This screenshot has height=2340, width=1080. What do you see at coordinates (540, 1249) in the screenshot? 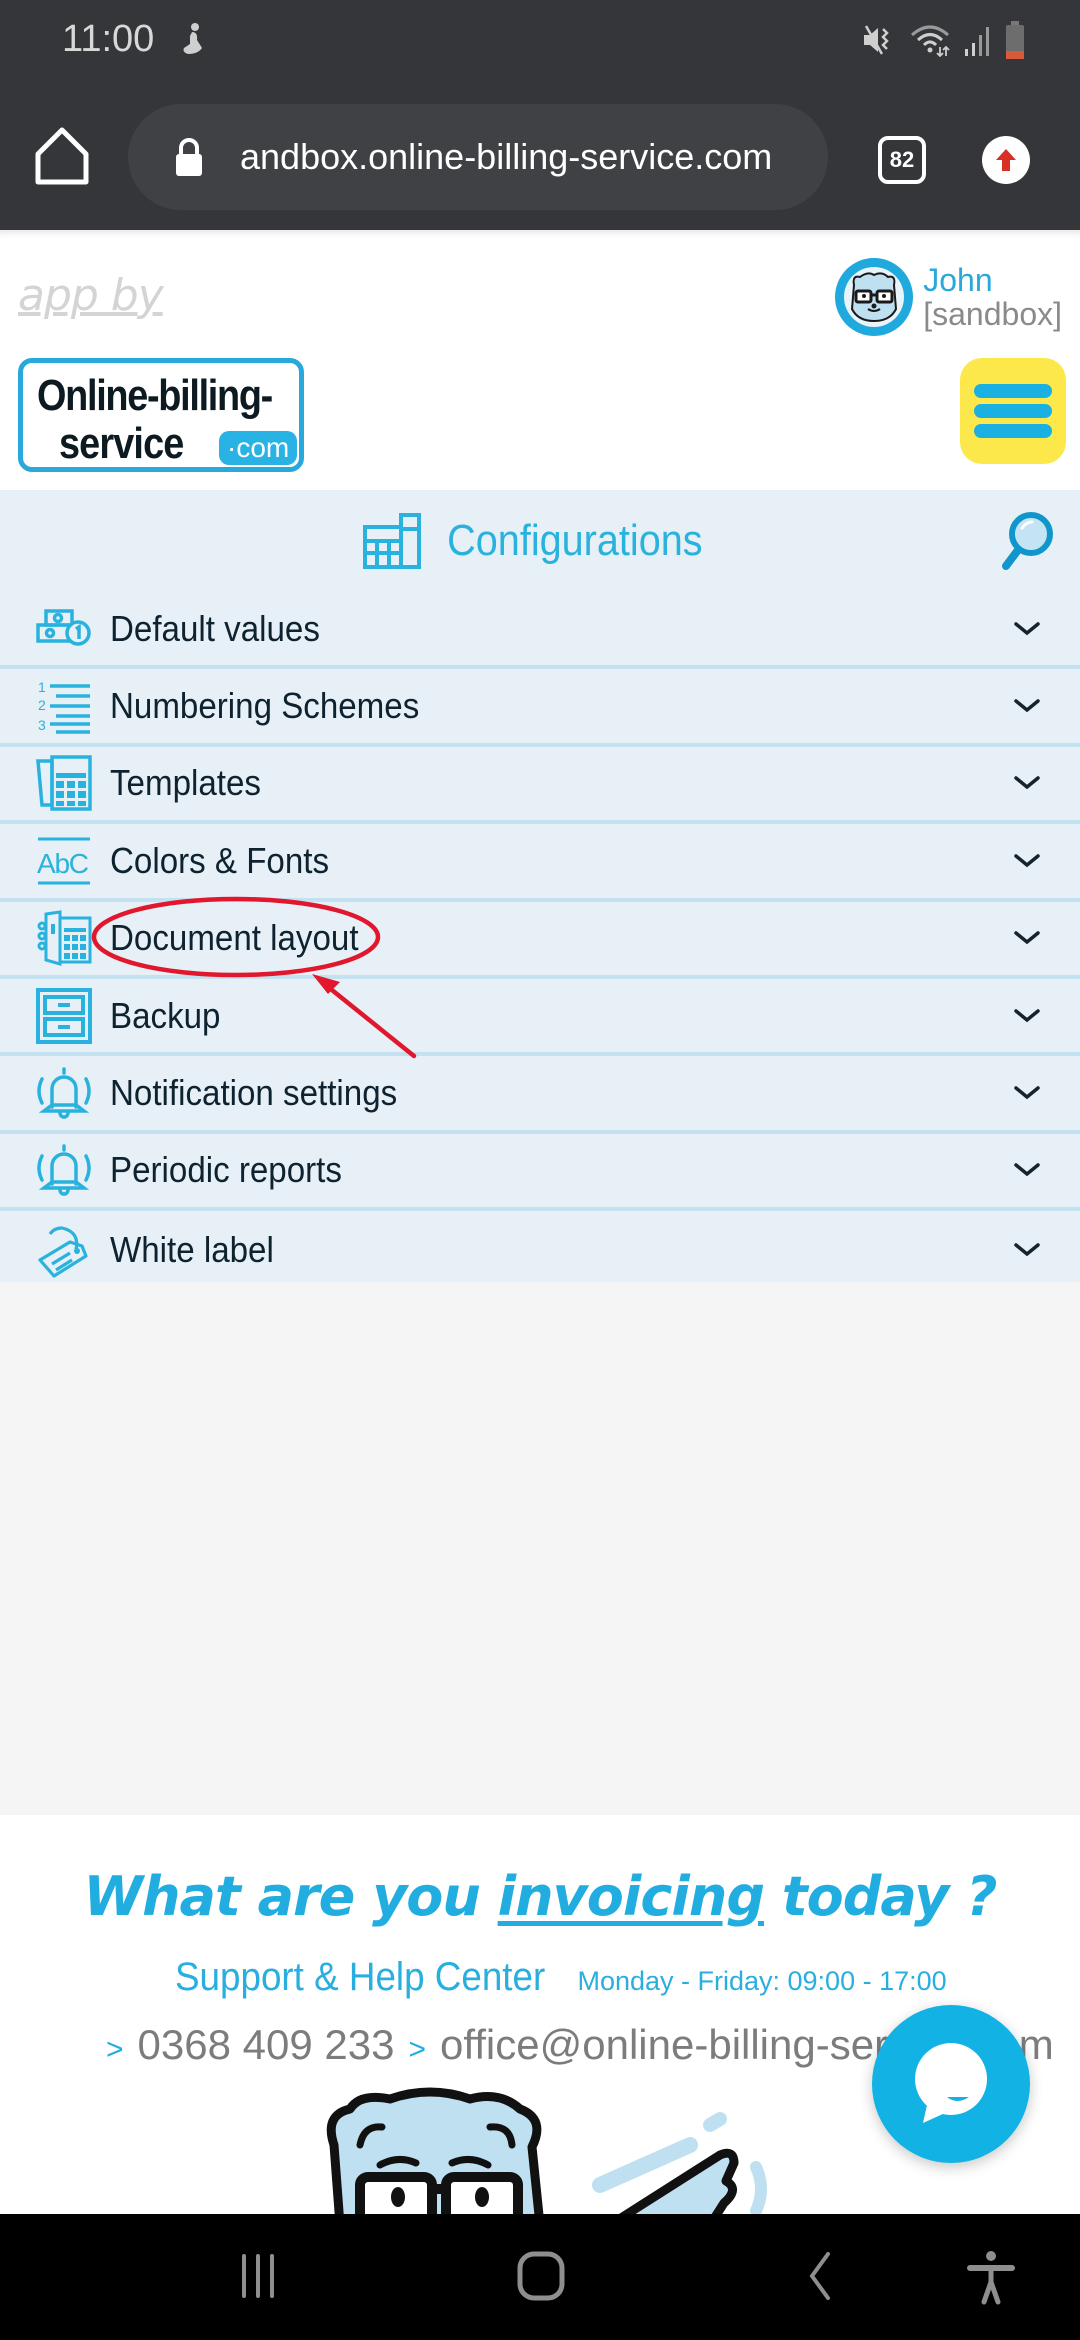
I see `config-item-white-label: White label` at bounding box center [540, 1249].